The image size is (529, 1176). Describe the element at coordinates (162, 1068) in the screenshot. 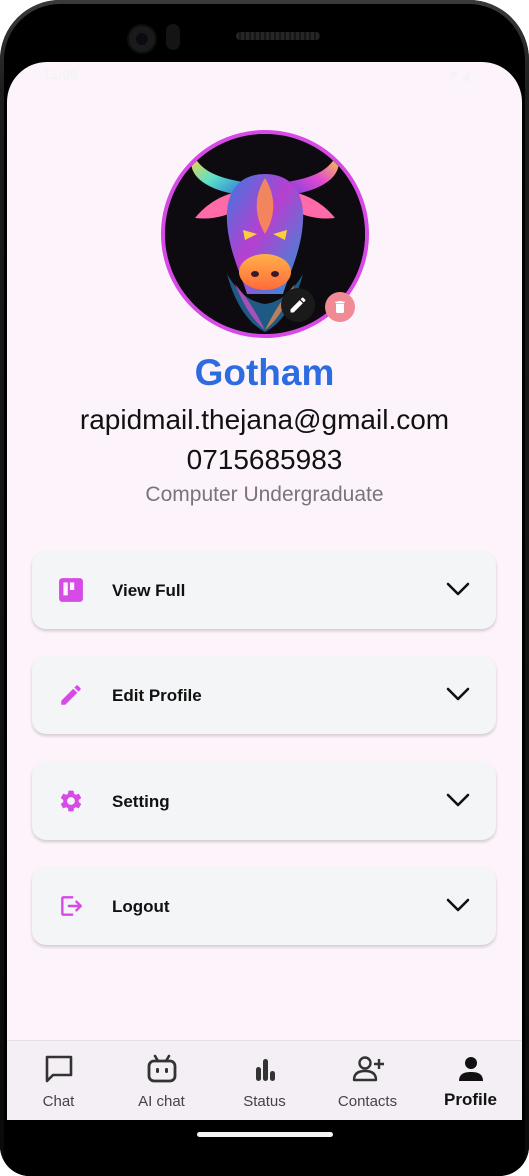

I see `robot-icon` at that location.